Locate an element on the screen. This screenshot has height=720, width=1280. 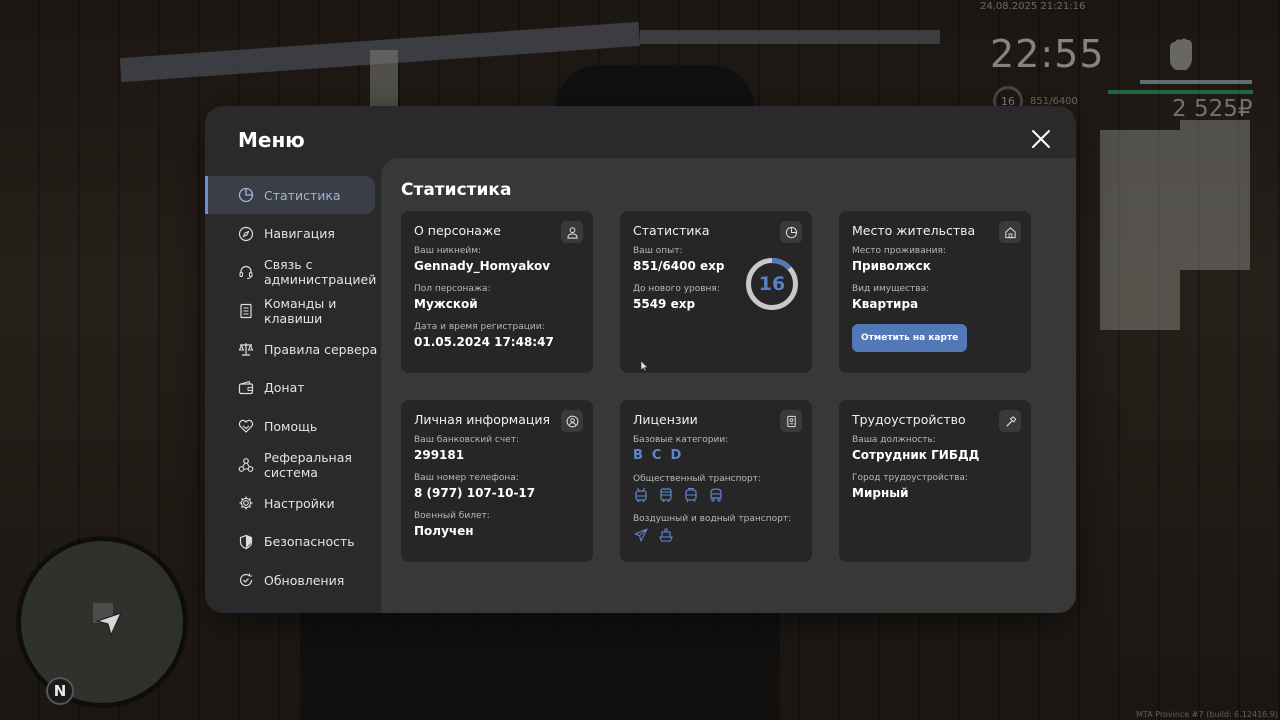
refresh-check-icon is located at coordinates (246, 580).